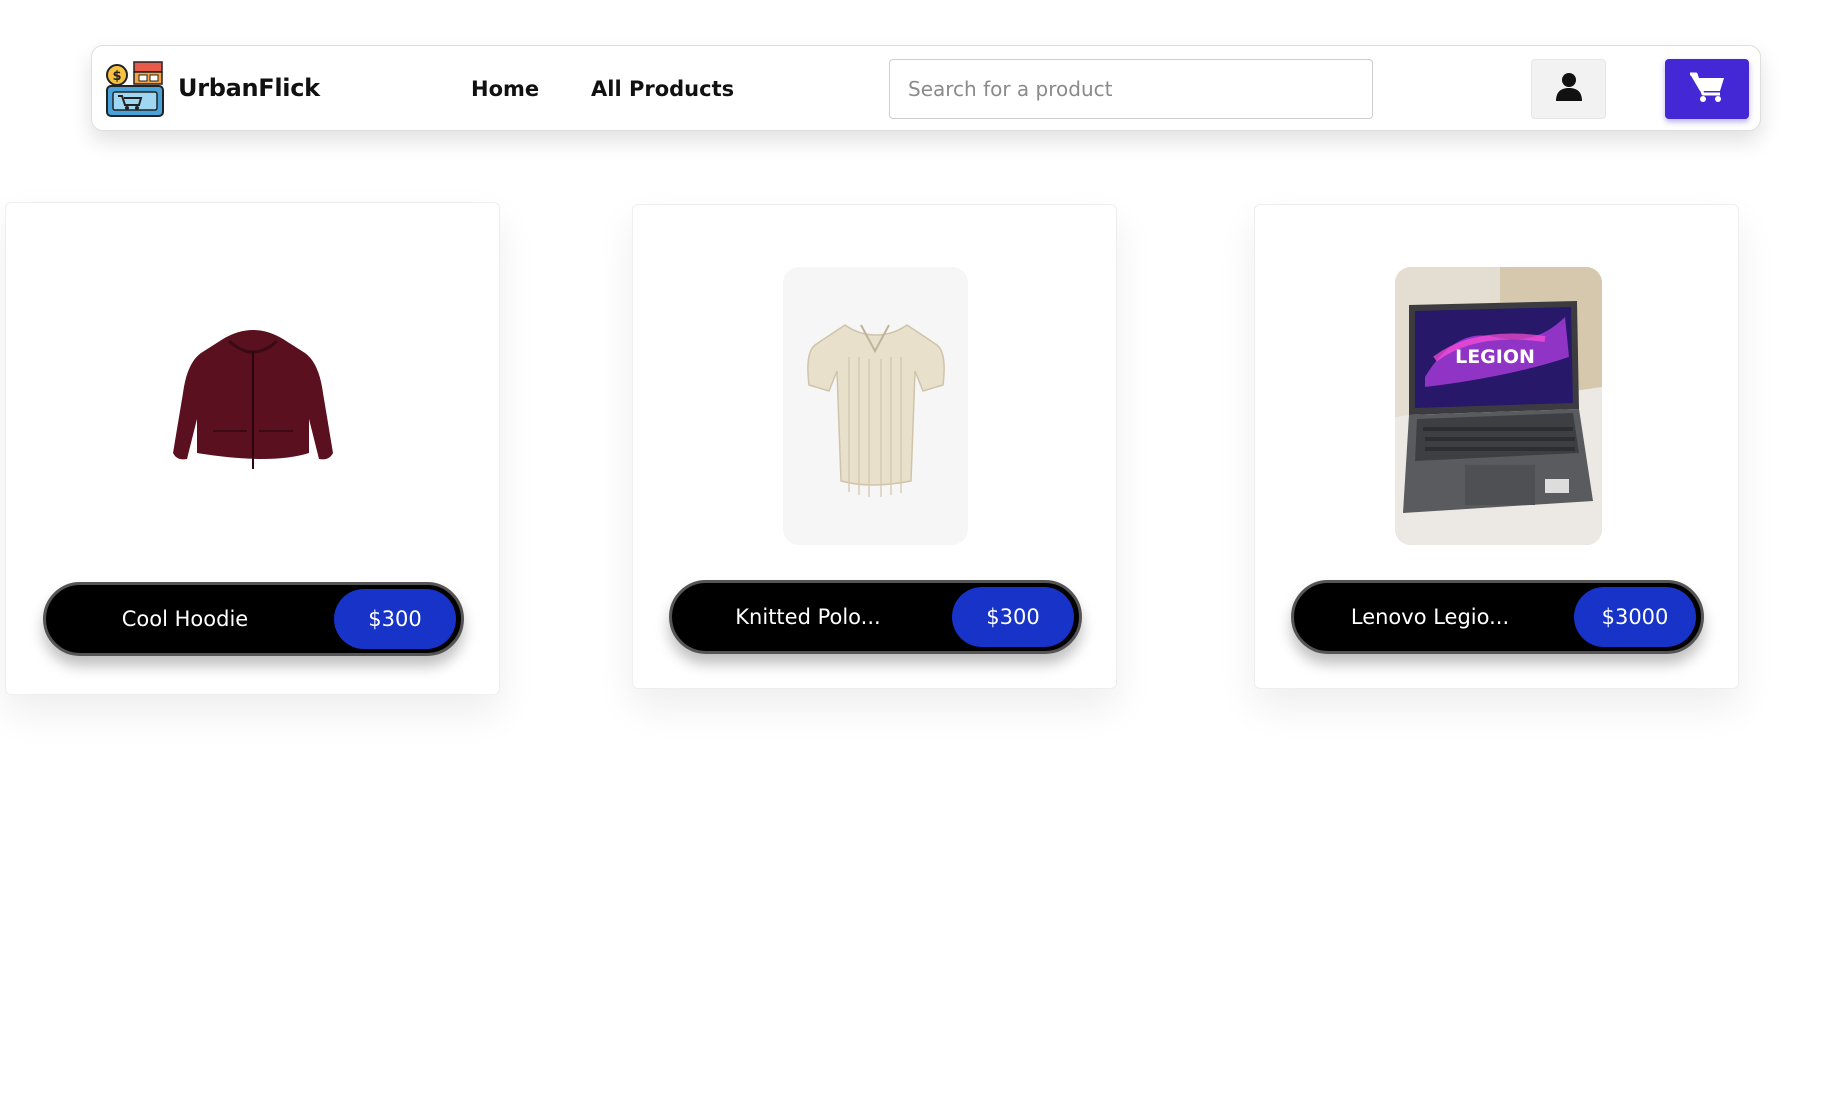  I want to click on nav-all-products-link: All Products, so click(662, 89).